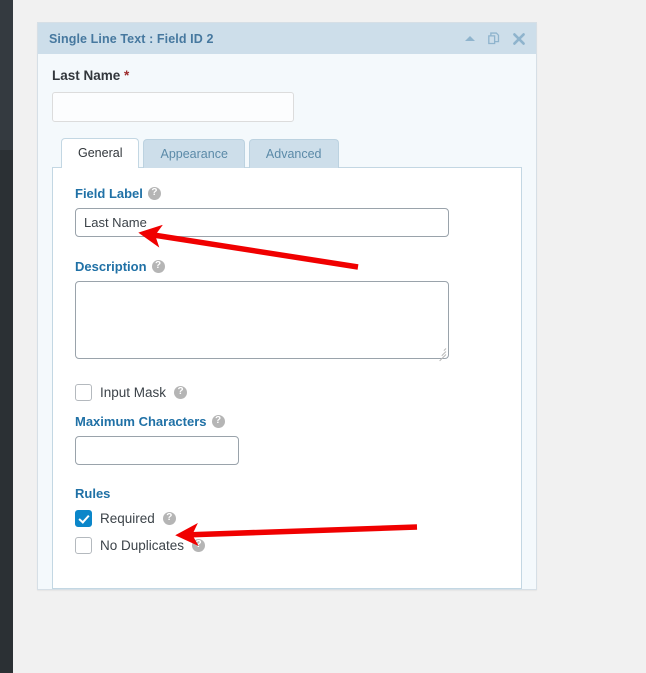 The height and width of the screenshot is (673, 646). What do you see at coordinates (127, 75) in the screenshot?
I see `required-asterisk: *` at bounding box center [127, 75].